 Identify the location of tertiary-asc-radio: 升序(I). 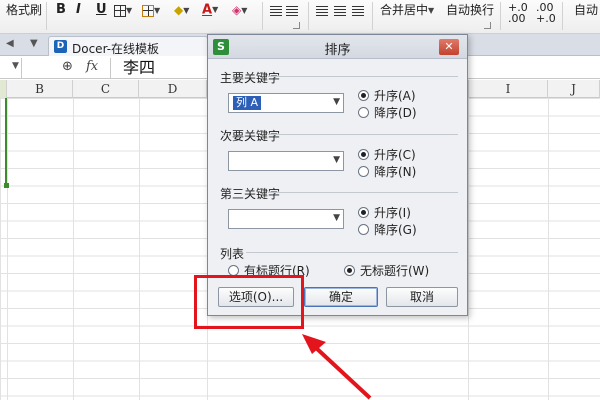
(384, 212).